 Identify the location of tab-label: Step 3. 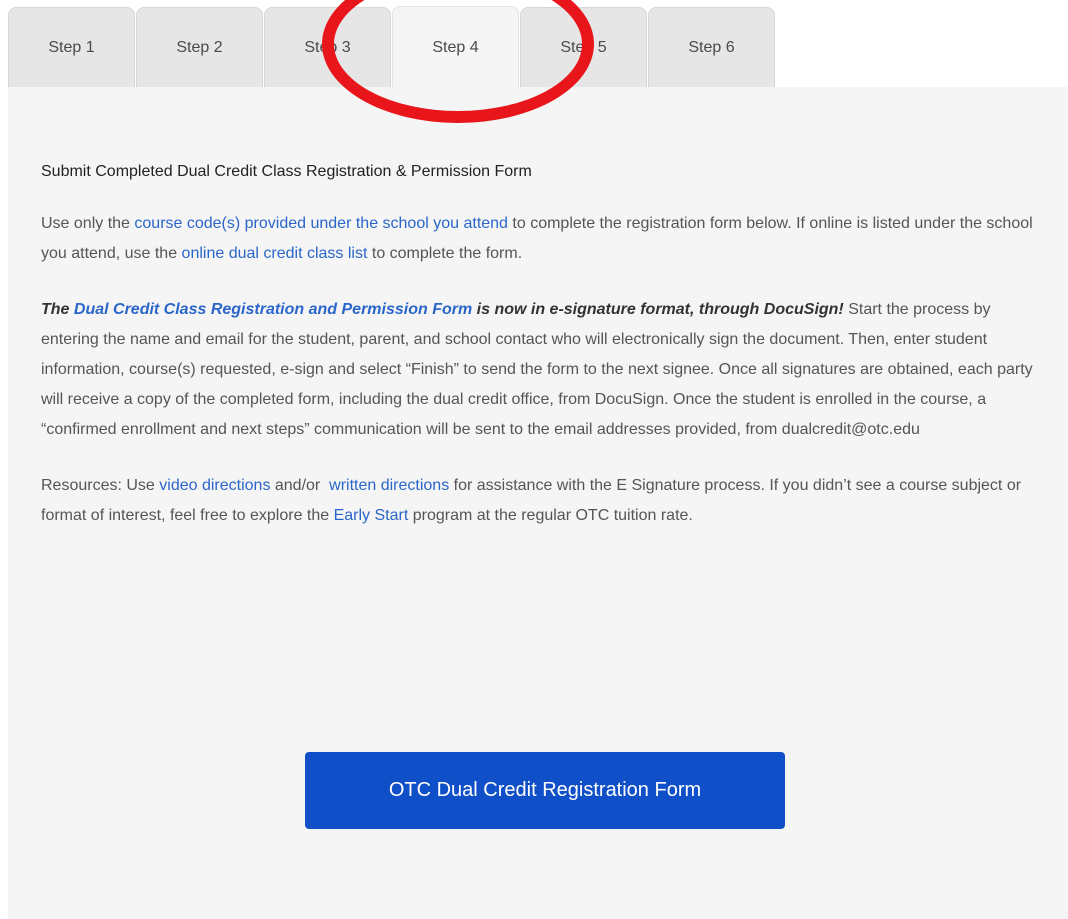
(327, 47).